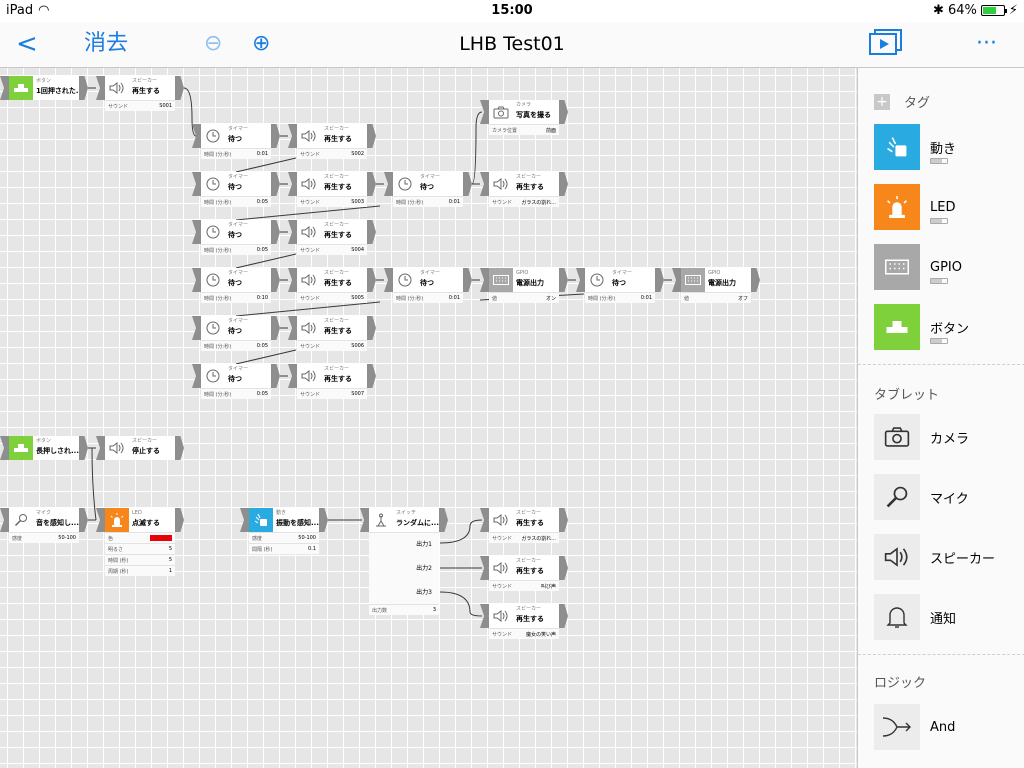 Image resolution: width=1024 pixels, height=768 pixels. What do you see at coordinates (524, 568) in the screenshot?
I see `block-spk11: スピーカー 再生する` at bounding box center [524, 568].